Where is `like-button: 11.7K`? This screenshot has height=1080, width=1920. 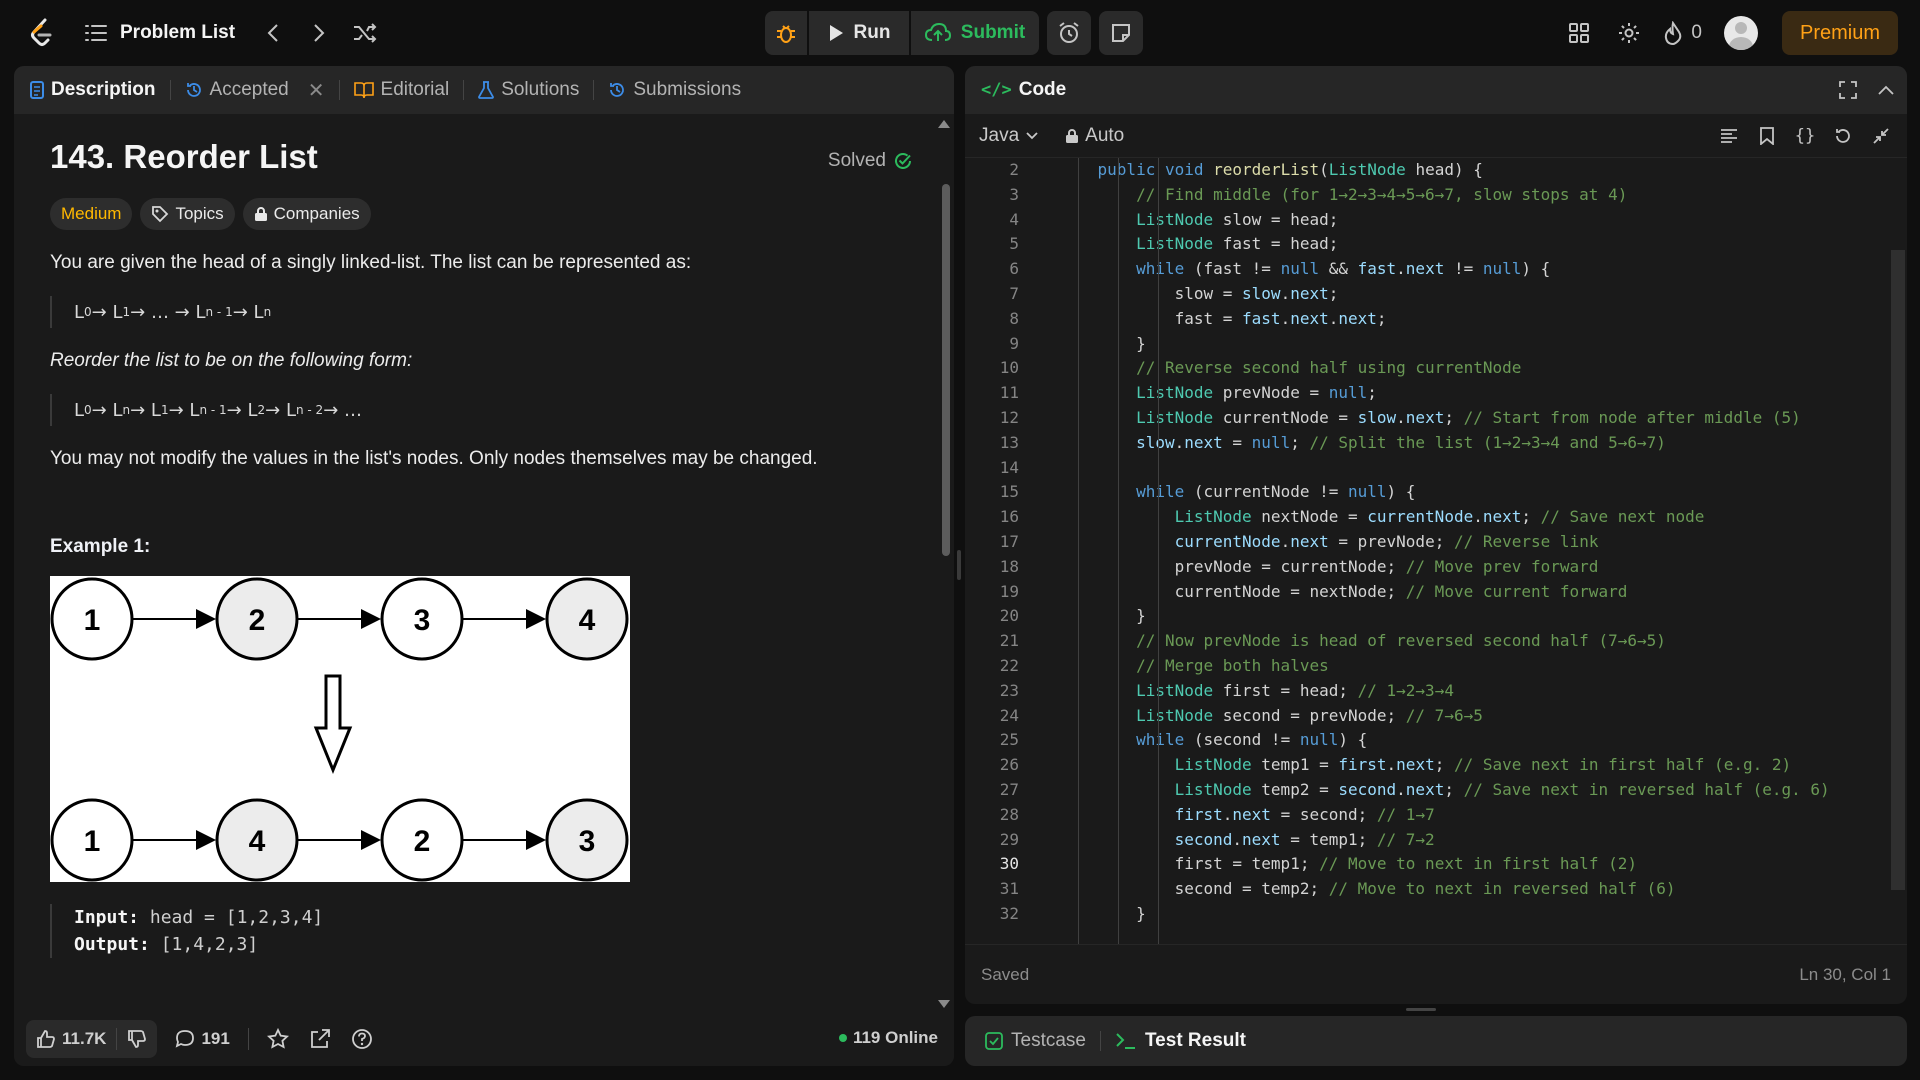 like-button: 11.7K is located at coordinates (71, 1039).